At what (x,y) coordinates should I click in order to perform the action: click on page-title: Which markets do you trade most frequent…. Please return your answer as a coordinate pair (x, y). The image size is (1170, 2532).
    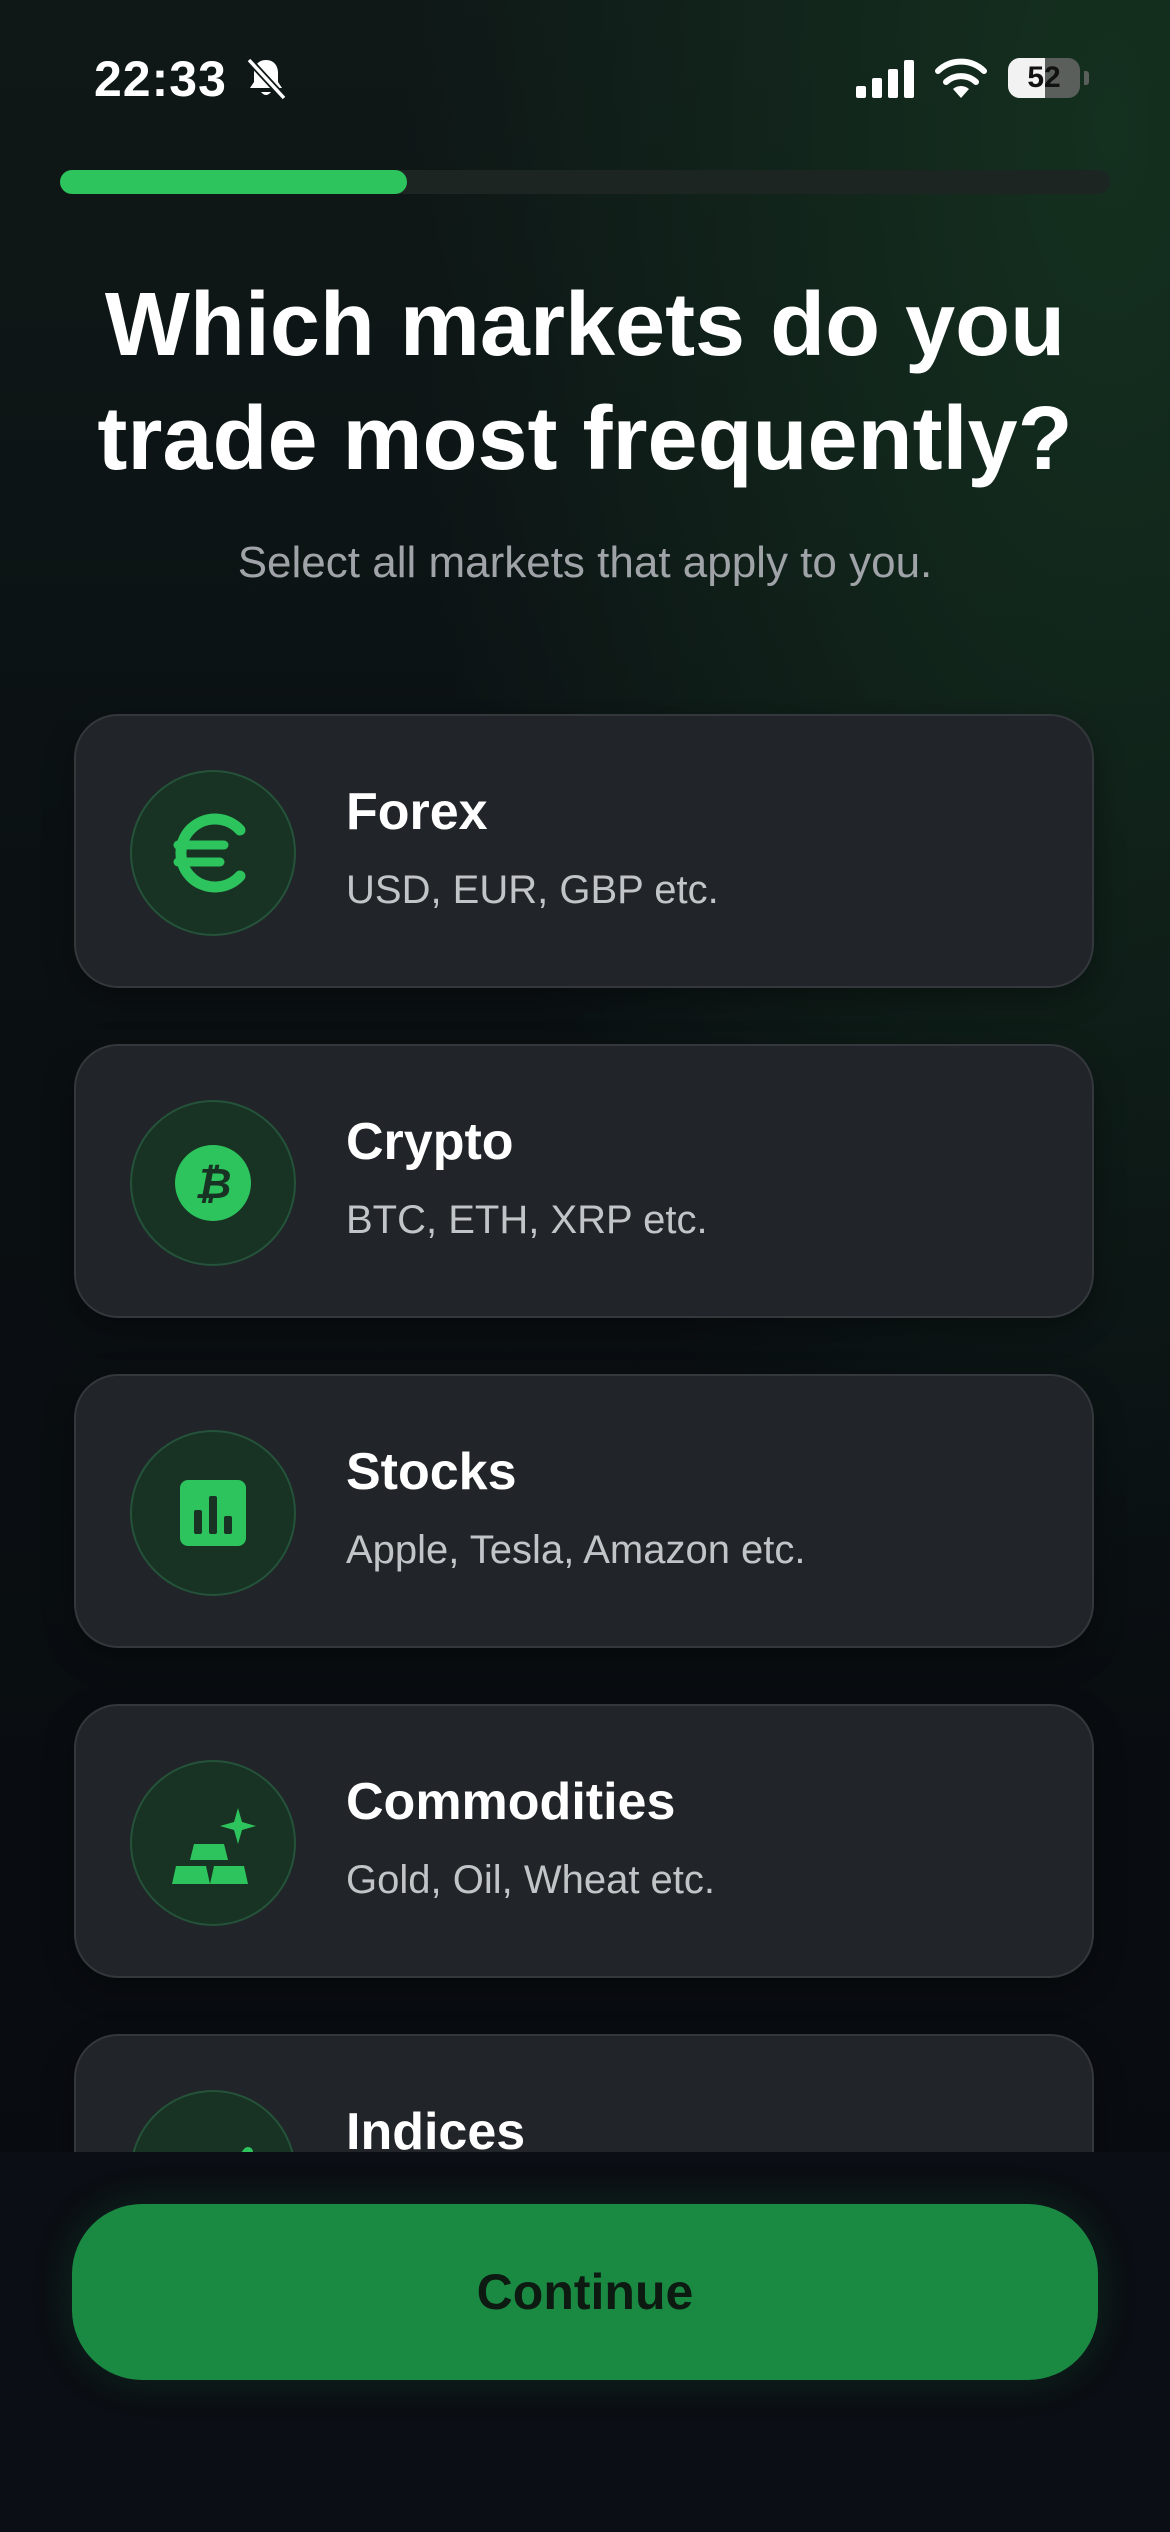
    Looking at the image, I should click on (585, 382).